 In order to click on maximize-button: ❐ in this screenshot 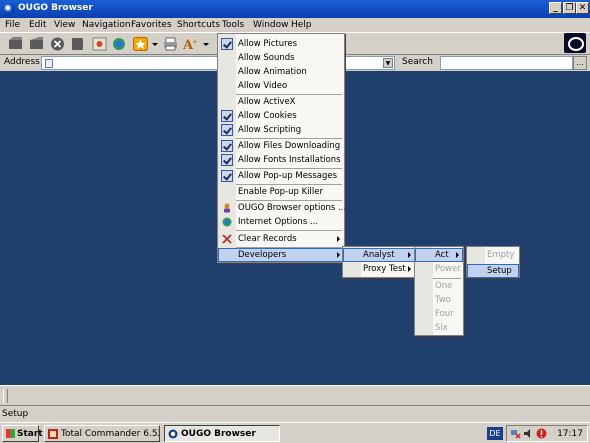, I will do `click(569, 8)`.